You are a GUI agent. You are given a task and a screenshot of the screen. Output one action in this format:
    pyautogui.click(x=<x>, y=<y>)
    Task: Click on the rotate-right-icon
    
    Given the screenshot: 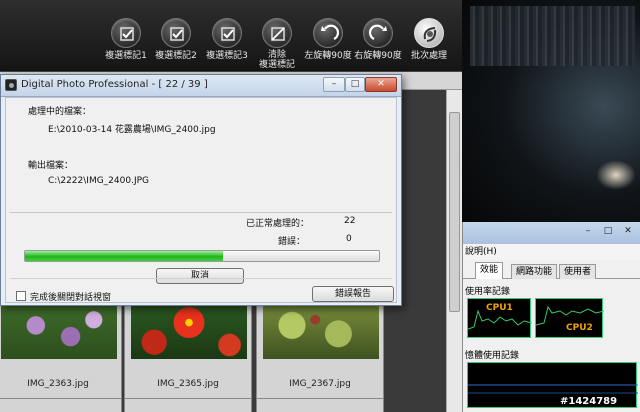 What is the action you would take?
    pyautogui.click(x=378, y=33)
    